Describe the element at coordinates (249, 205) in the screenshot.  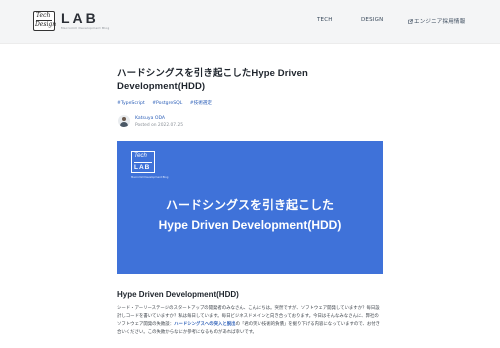
I see `hero-title-line1: ハードシングスを引き起こした` at that location.